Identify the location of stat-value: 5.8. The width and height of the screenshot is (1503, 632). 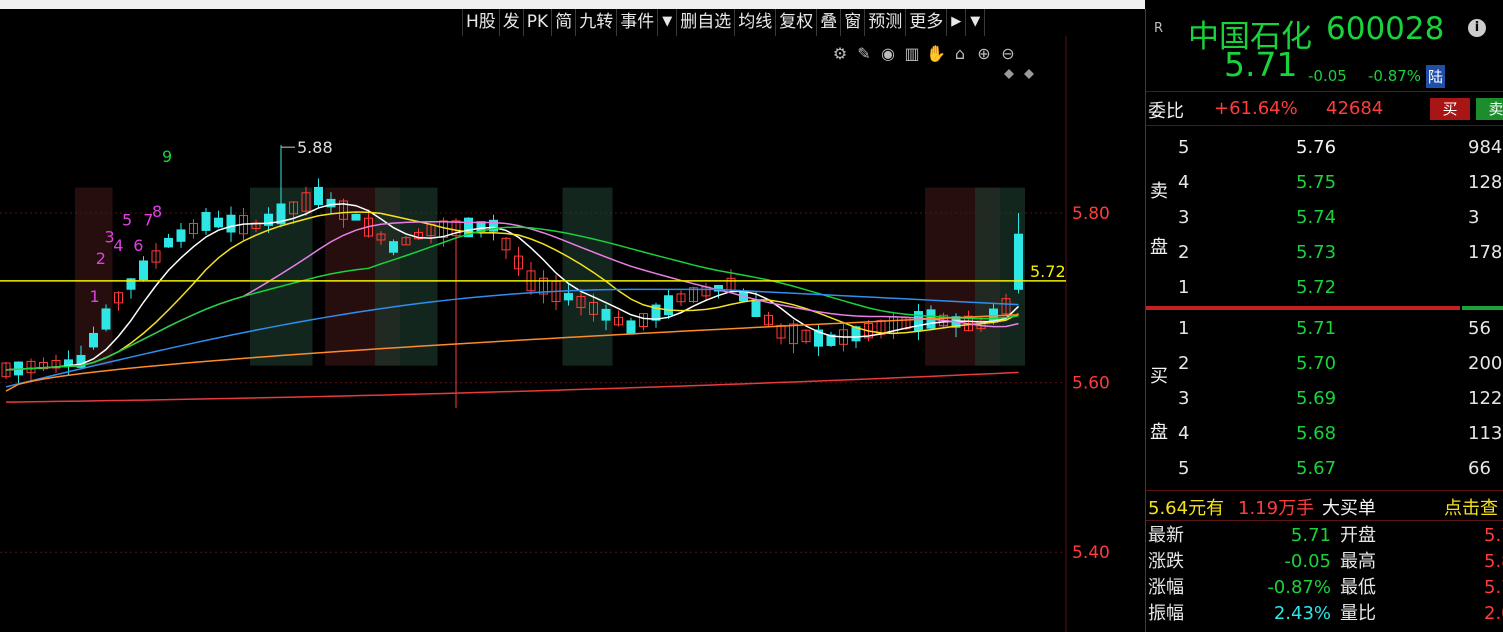
(1493, 561).